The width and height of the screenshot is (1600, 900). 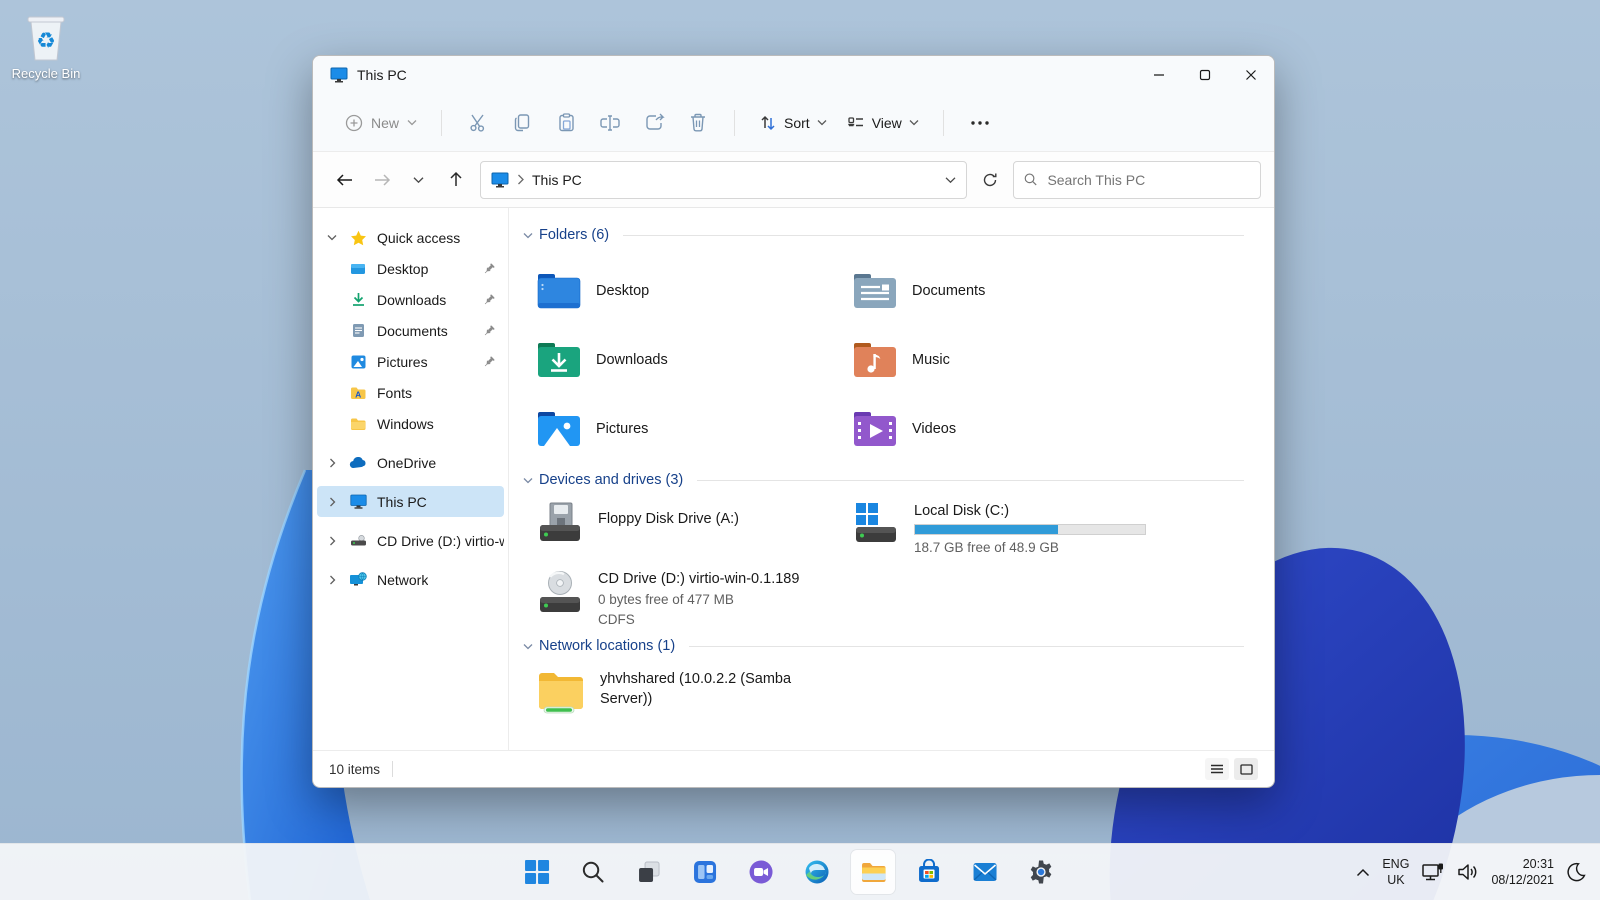 I want to click on breadcrumb-location: This PC, so click(x=557, y=180).